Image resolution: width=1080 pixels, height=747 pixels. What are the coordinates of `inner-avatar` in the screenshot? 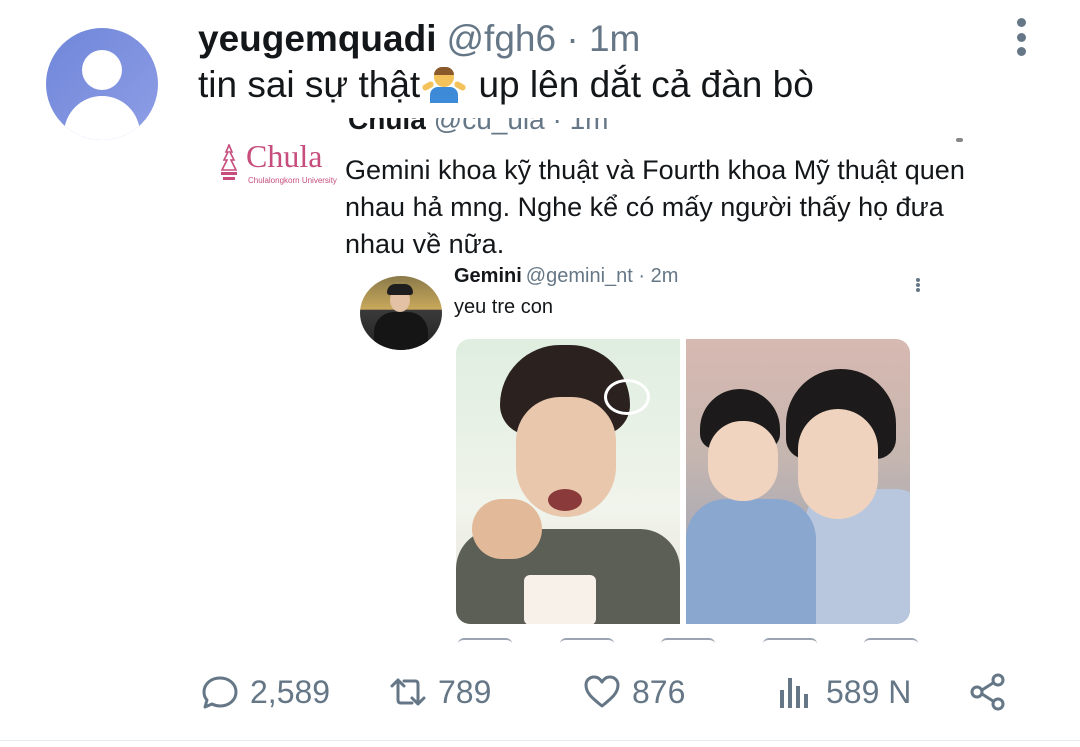 It's located at (401, 313).